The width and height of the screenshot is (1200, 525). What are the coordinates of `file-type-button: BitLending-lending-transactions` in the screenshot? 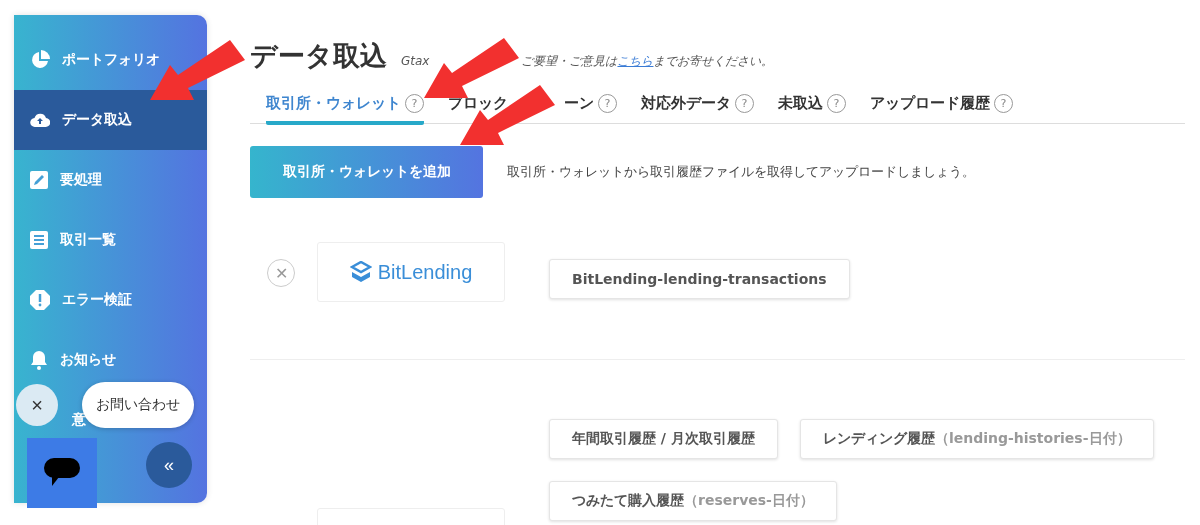 It's located at (699, 279).